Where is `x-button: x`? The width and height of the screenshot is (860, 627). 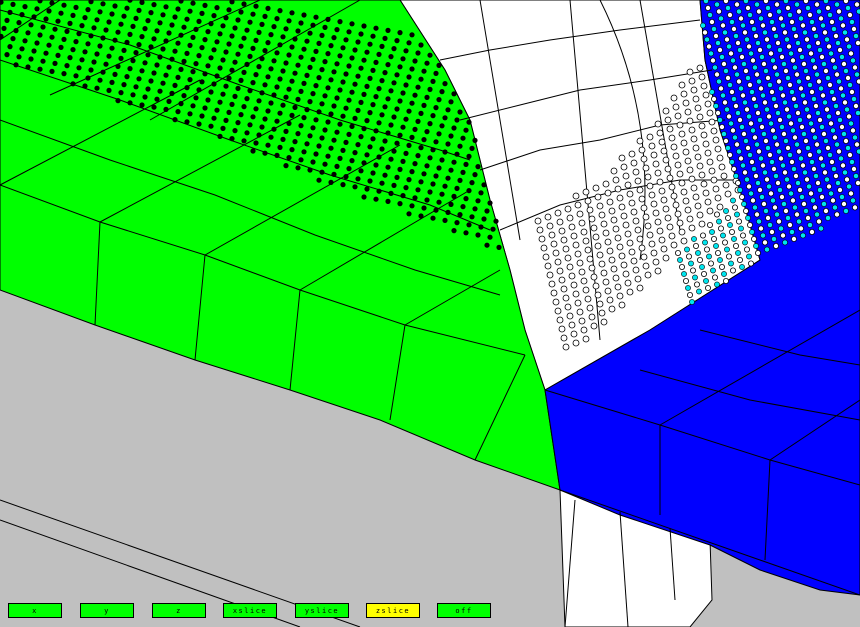 x-button: x is located at coordinates (35, 610).